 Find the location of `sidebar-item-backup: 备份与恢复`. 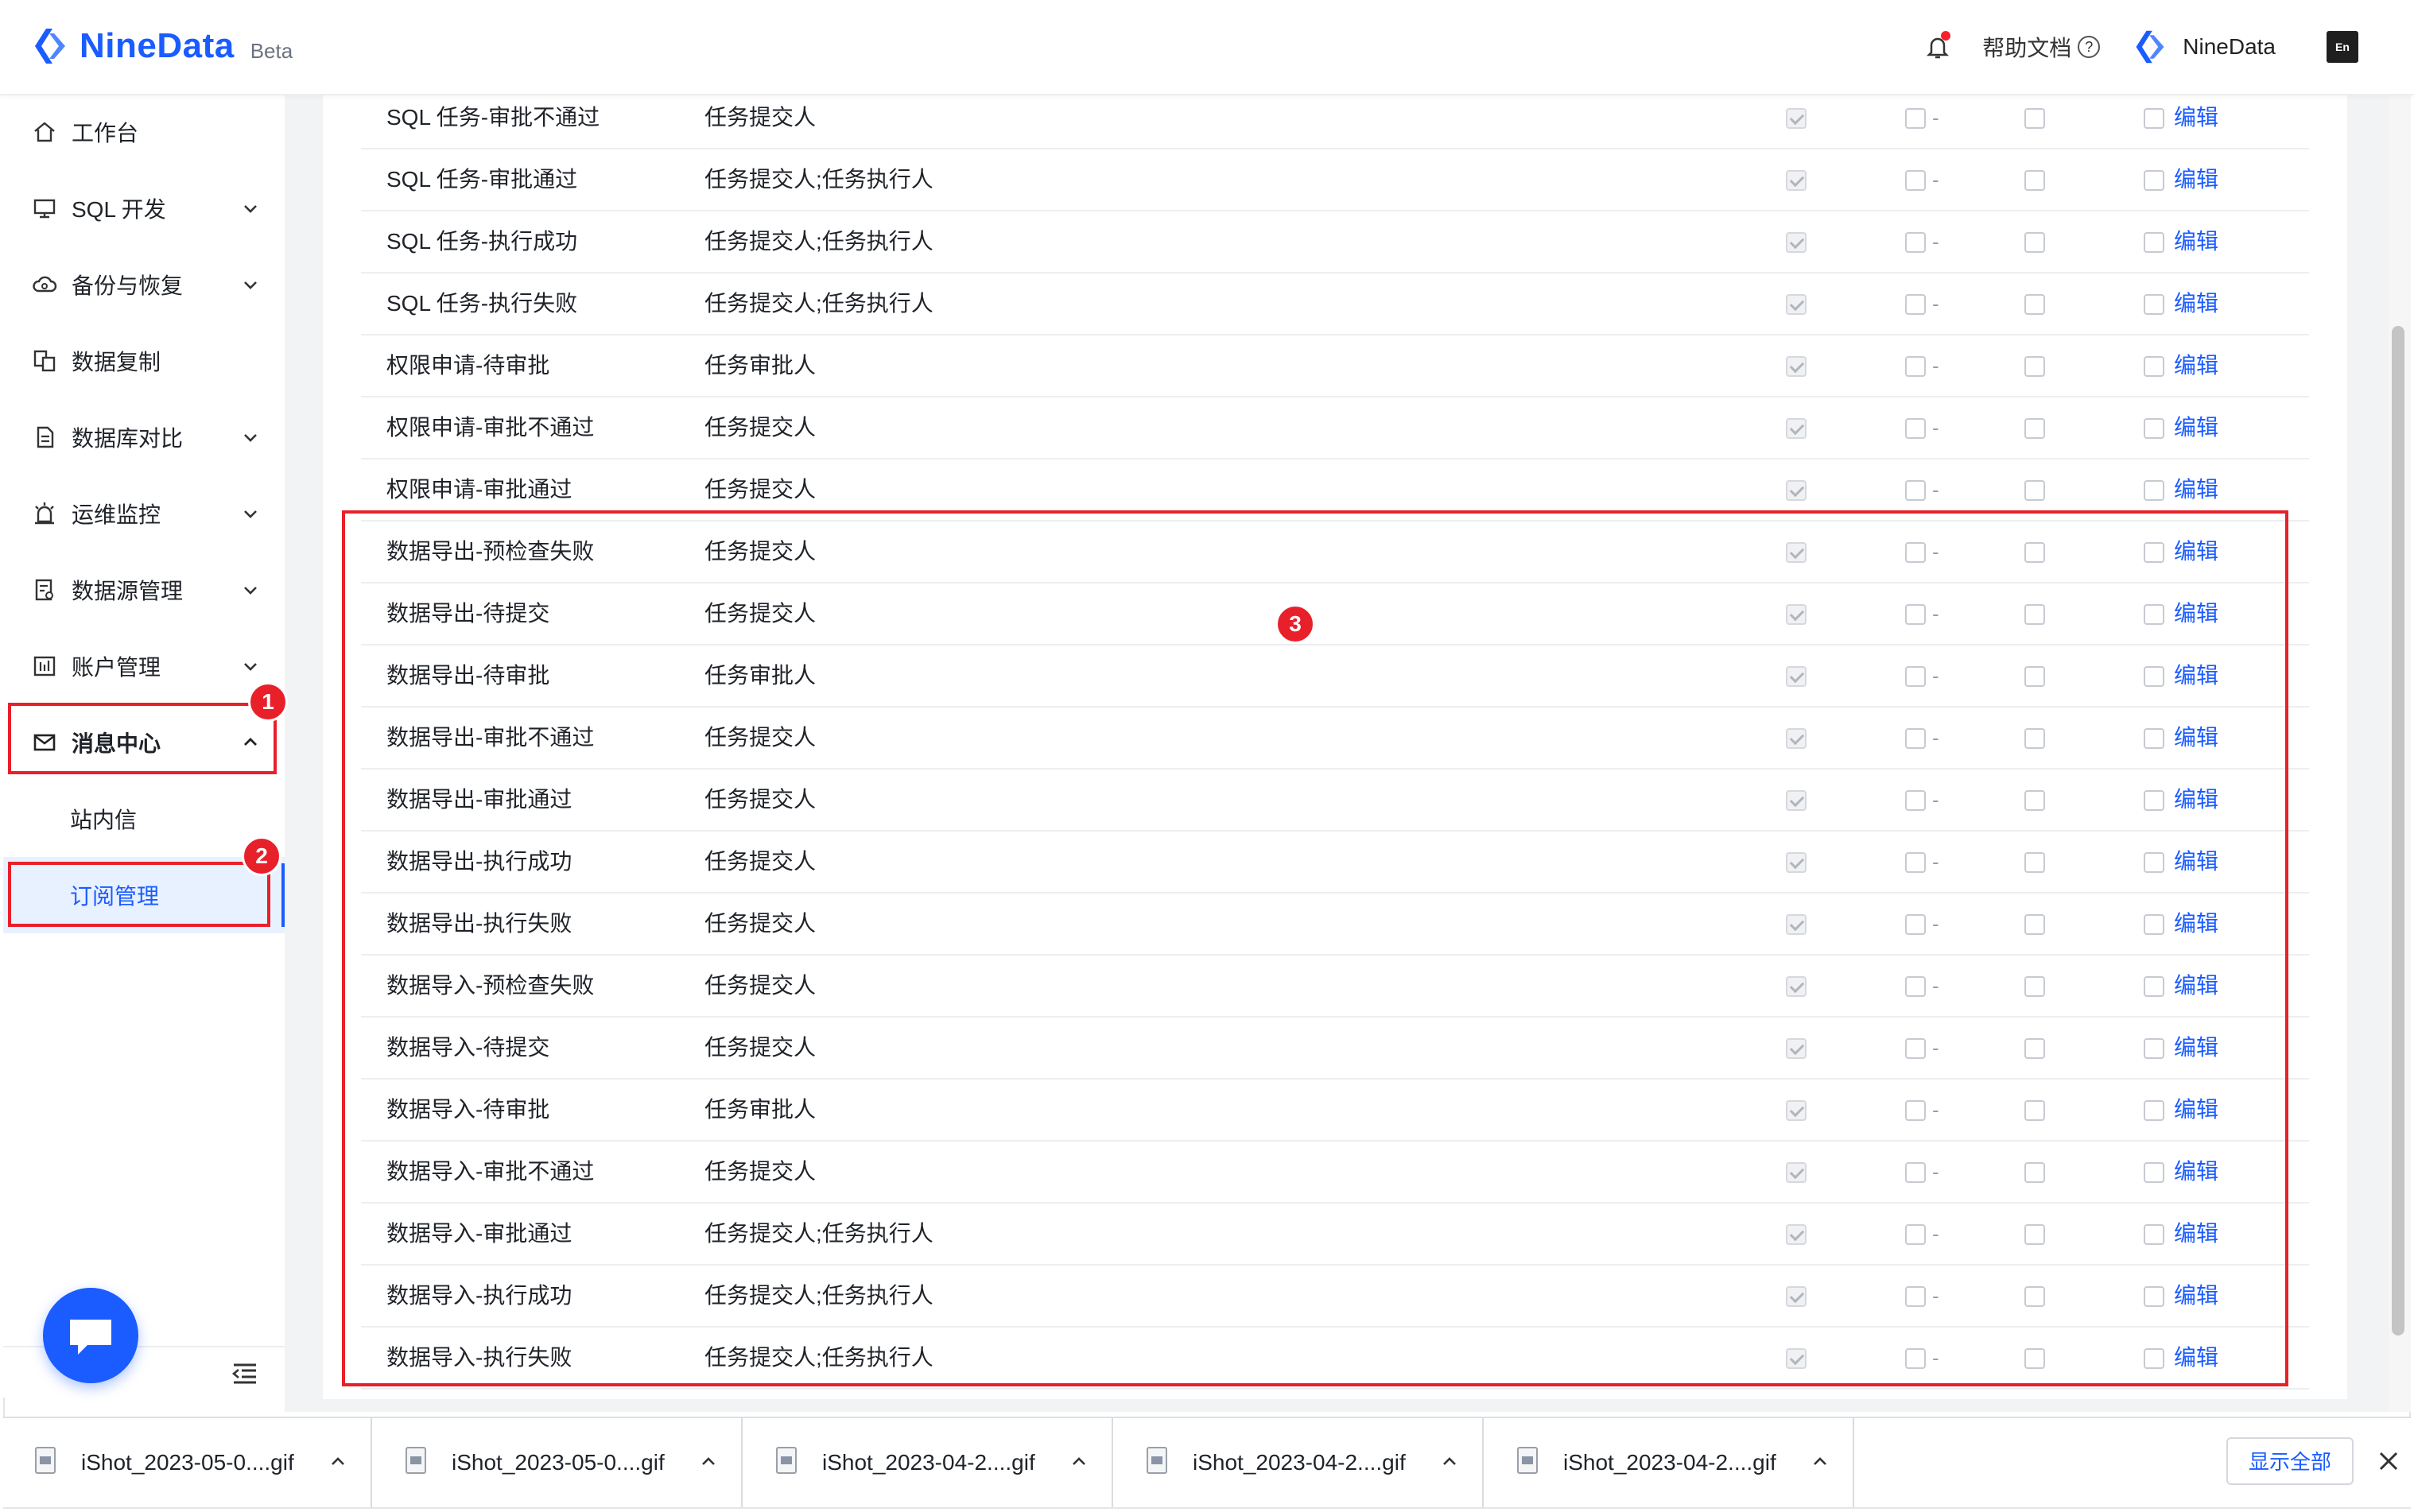

sidebar-item-backup: 备份与恢复 is located at coordinates (144, 284).